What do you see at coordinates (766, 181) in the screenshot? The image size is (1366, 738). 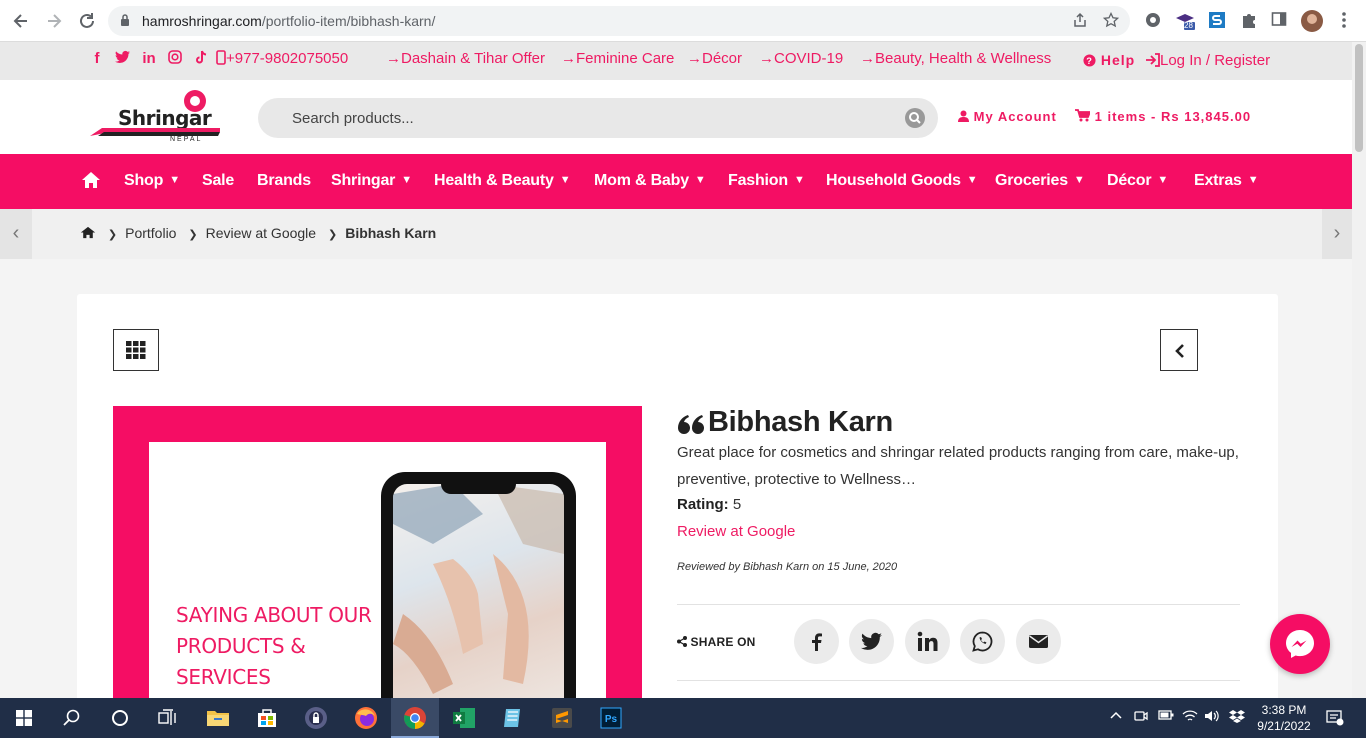 I see `nav-fashion: Fashion ▼` at bounding box center [766, 181].